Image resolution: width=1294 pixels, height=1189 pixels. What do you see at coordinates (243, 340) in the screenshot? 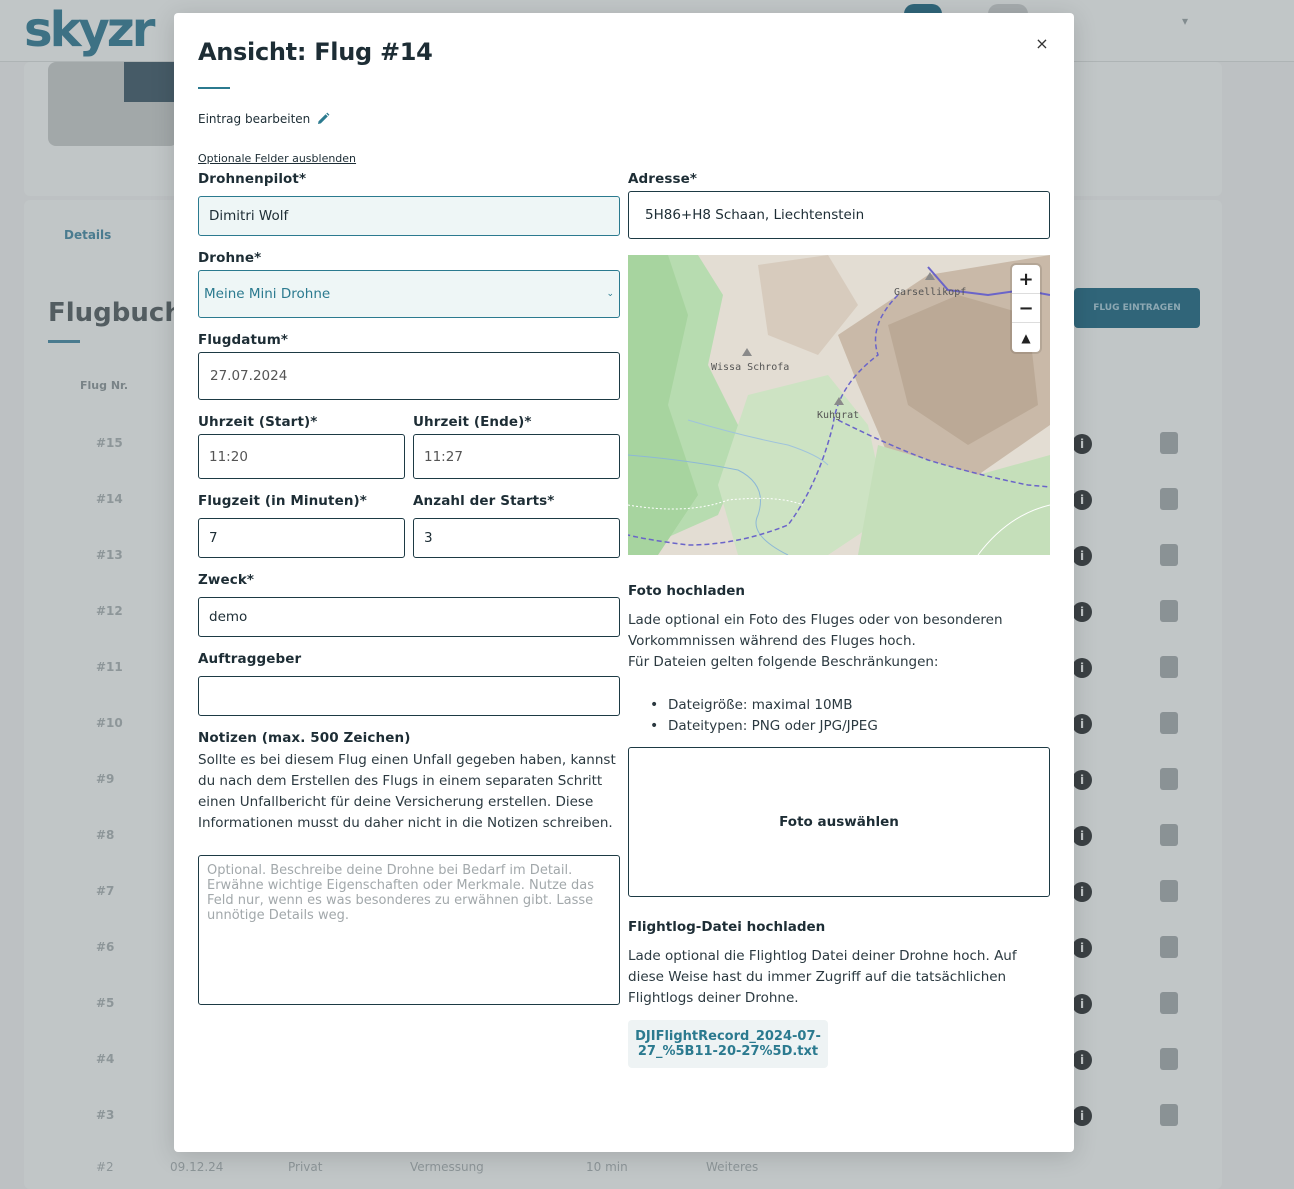
I see `date-label: Flugdatum*` at bounding box center [243, 340].